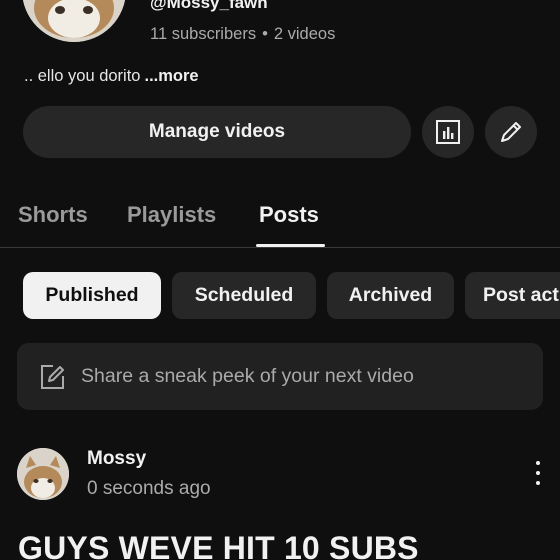  What do you see at coordinates (390, 295) in the screenshot?
I see `filter-archived: Archived` at bounding box center [390, 295].